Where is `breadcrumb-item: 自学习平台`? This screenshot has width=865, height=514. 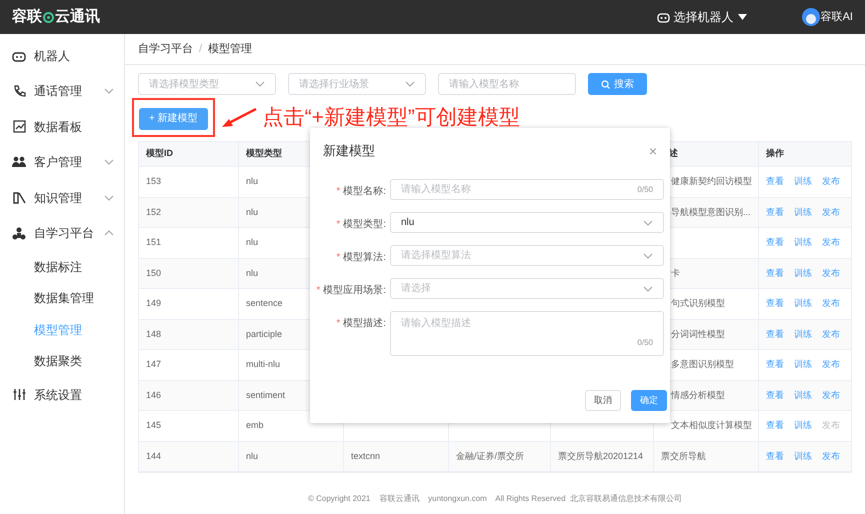
breadcrumb-item: 自学习平台 is located at coordinates (165, 49).